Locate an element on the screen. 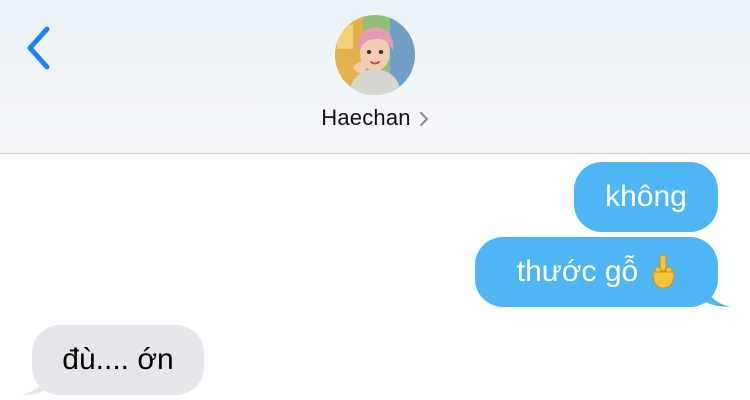 The height and width of the screenshot is (400, 750). chevron-left-icon is located at coordinates (38, 48).